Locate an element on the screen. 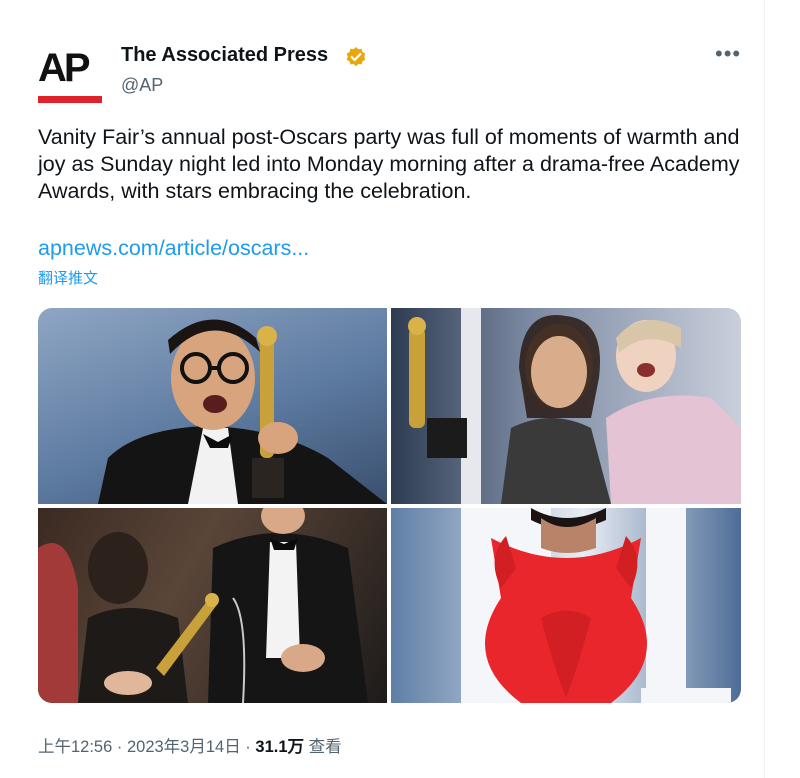 Image resolution: width=800 pixels, height=778 pixels. translate-tweet-link: 翻译推文 is located at coordinates (68, 277).